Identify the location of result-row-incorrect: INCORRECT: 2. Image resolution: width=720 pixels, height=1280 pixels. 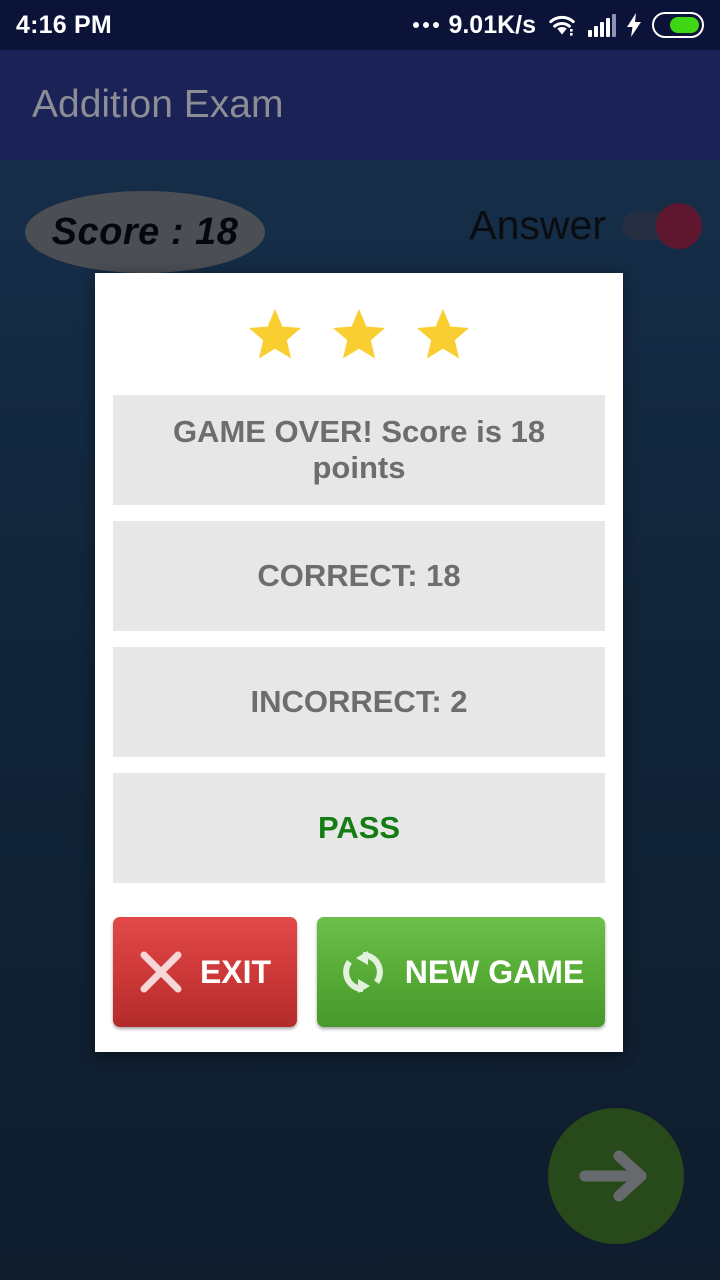
(359, 702).